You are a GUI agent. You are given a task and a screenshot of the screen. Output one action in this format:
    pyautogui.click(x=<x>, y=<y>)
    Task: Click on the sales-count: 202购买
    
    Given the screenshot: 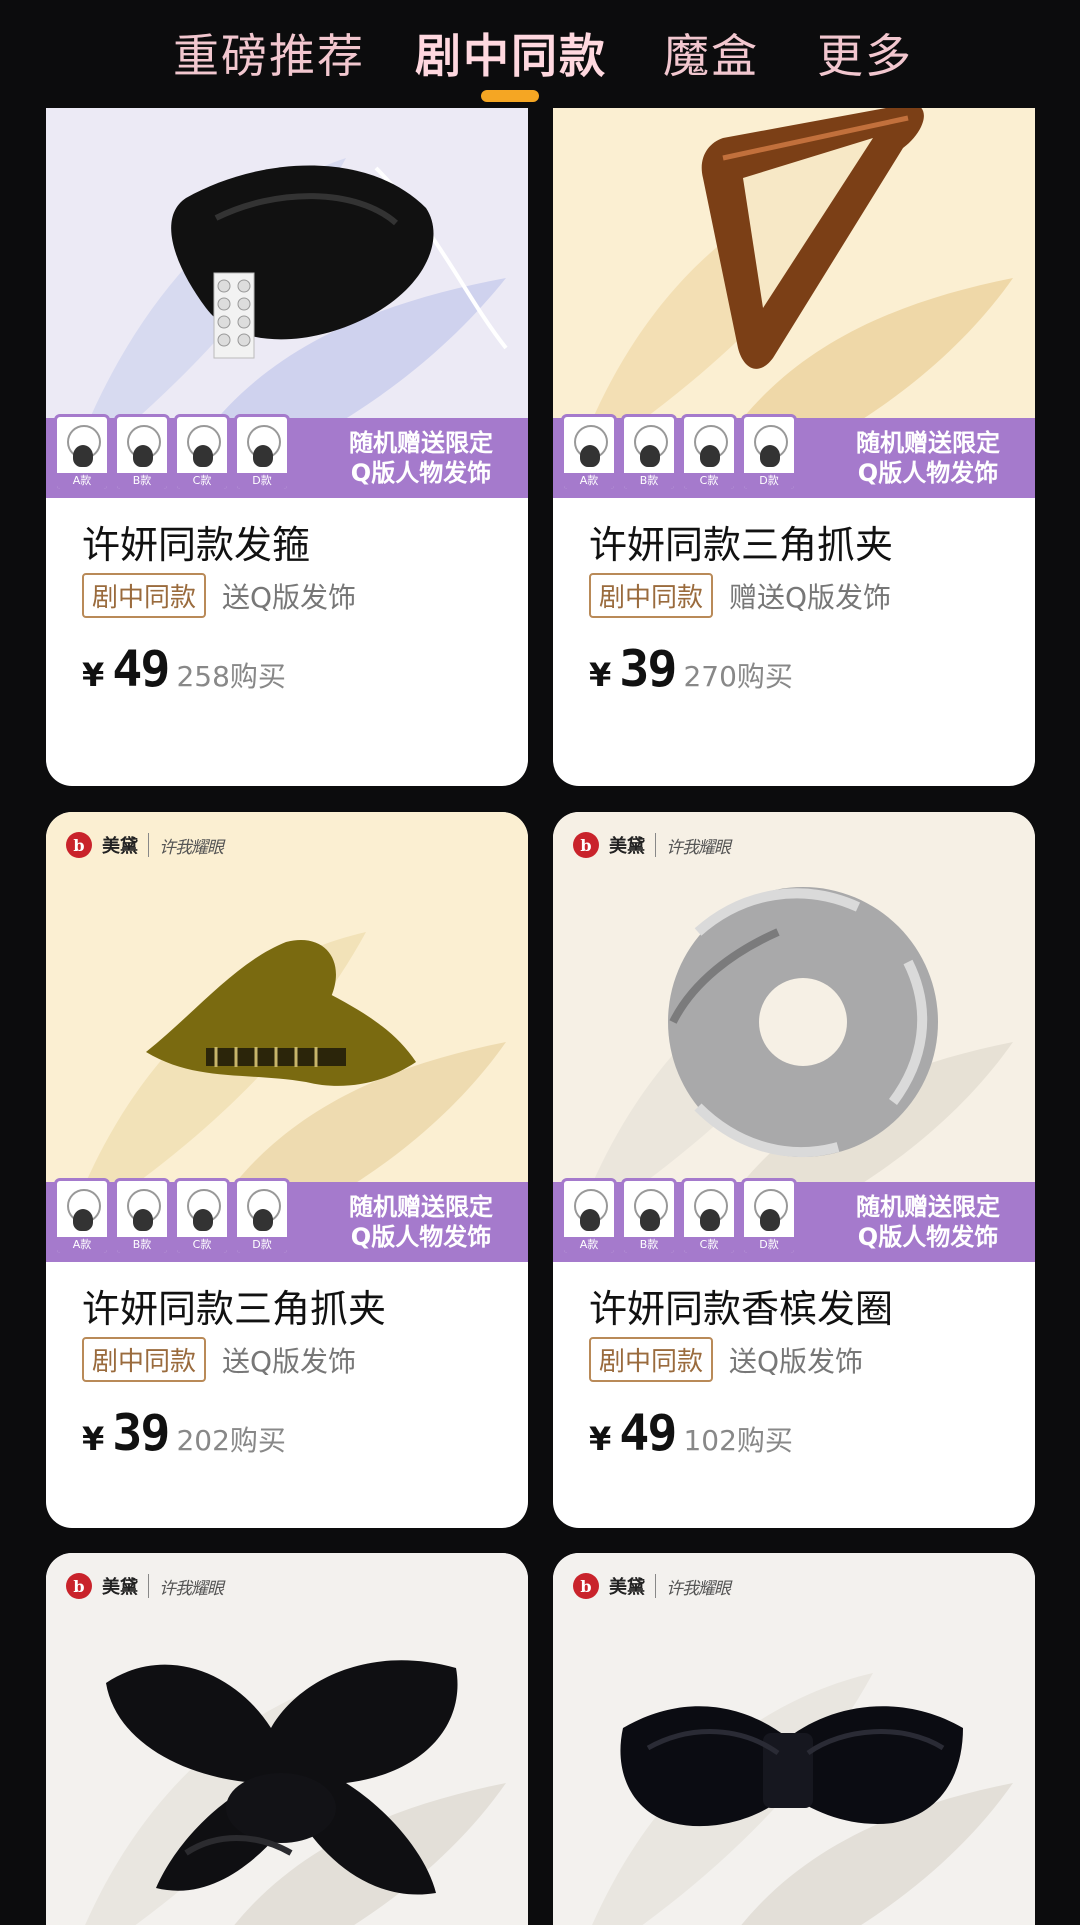 What is the action you would take?
    pyautogui.click(x=231, y=1440)
    